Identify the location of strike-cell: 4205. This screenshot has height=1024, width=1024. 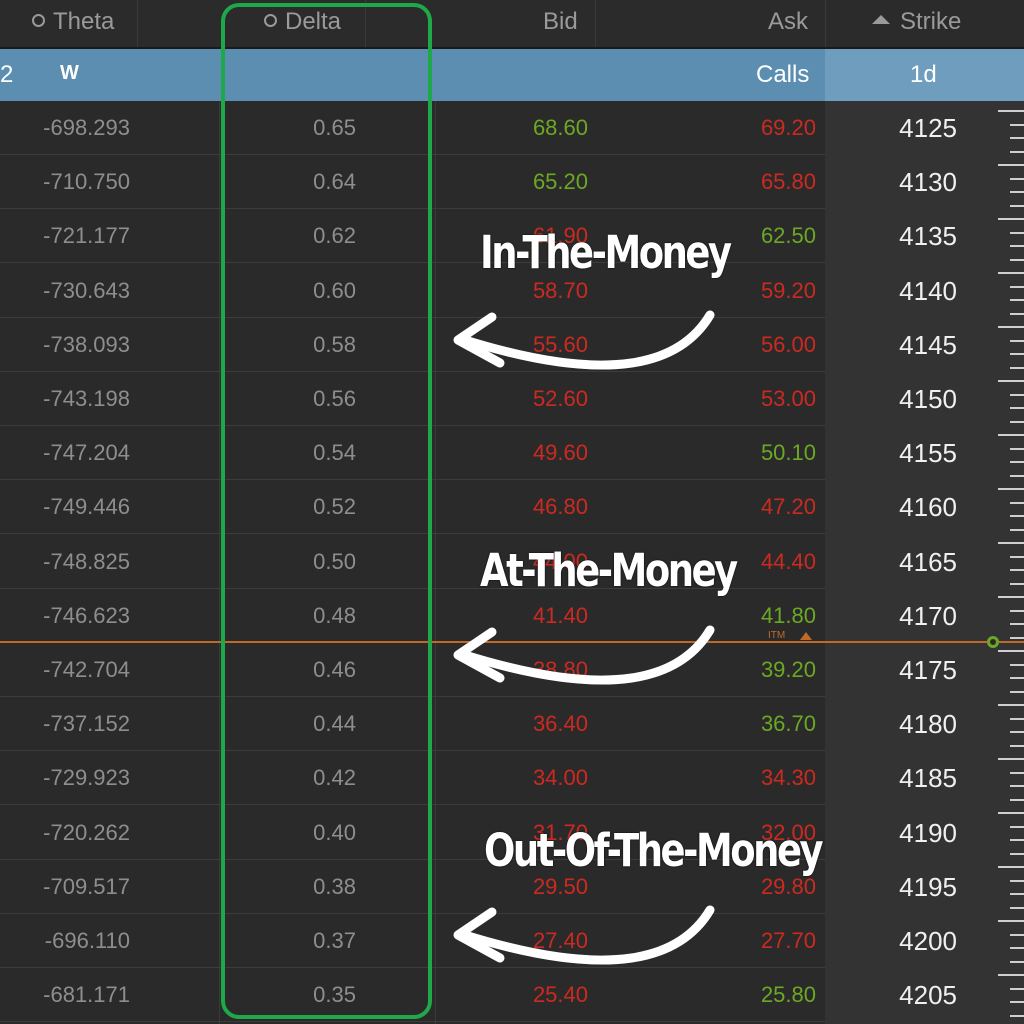
(891, 995).